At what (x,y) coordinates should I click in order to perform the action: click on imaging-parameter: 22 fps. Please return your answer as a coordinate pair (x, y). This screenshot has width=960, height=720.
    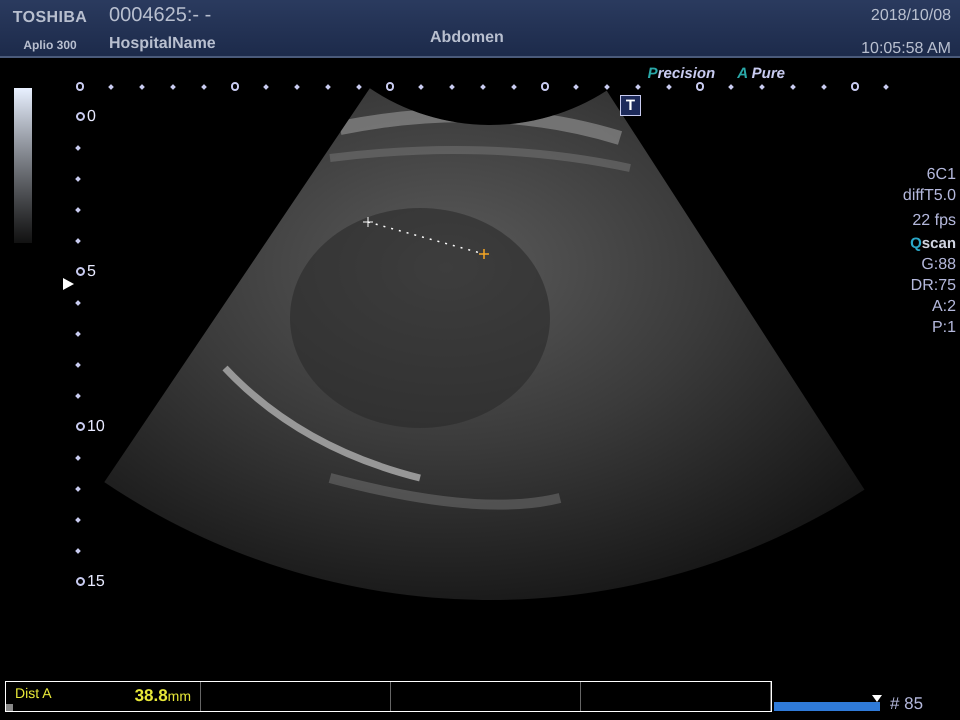
    Looking at the image, I should click on (934, 221).